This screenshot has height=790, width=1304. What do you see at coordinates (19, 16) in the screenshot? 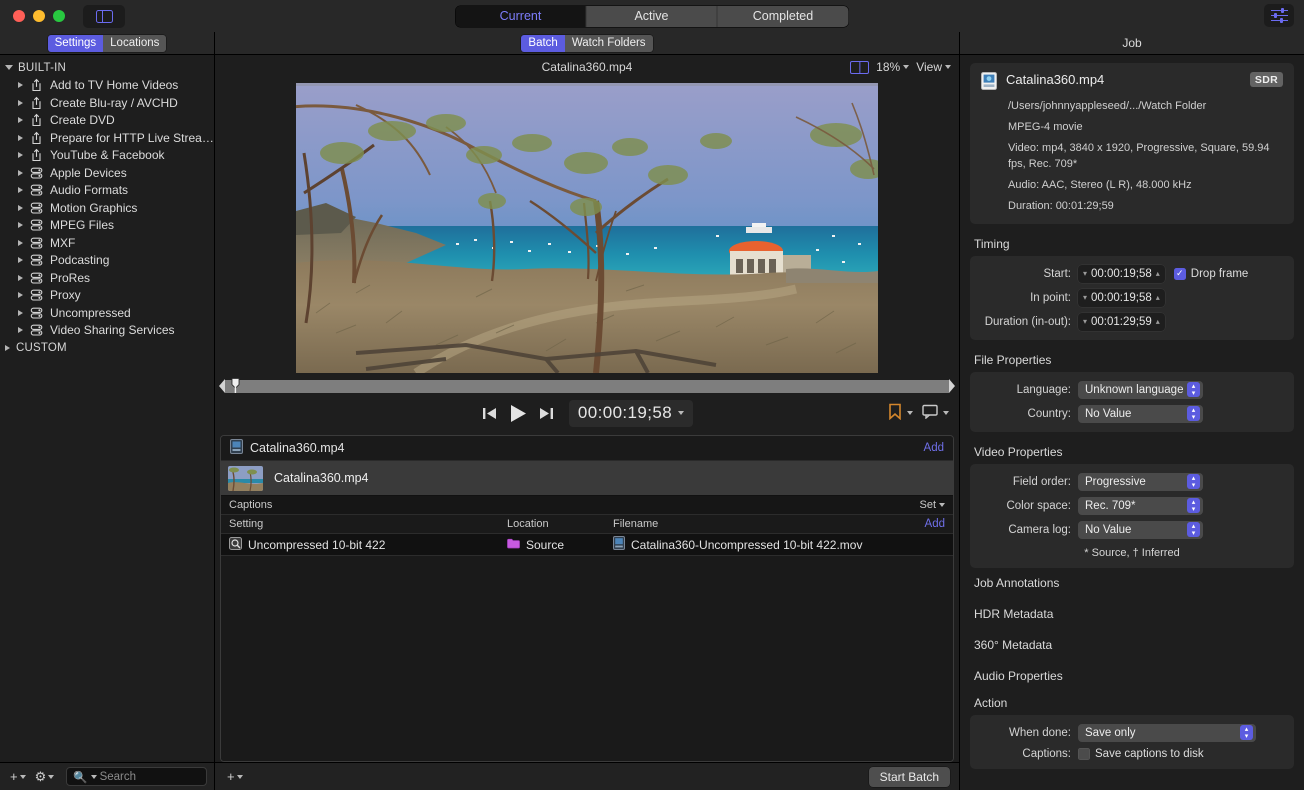
I see `close-window-button` at bounding box center [19, 16].